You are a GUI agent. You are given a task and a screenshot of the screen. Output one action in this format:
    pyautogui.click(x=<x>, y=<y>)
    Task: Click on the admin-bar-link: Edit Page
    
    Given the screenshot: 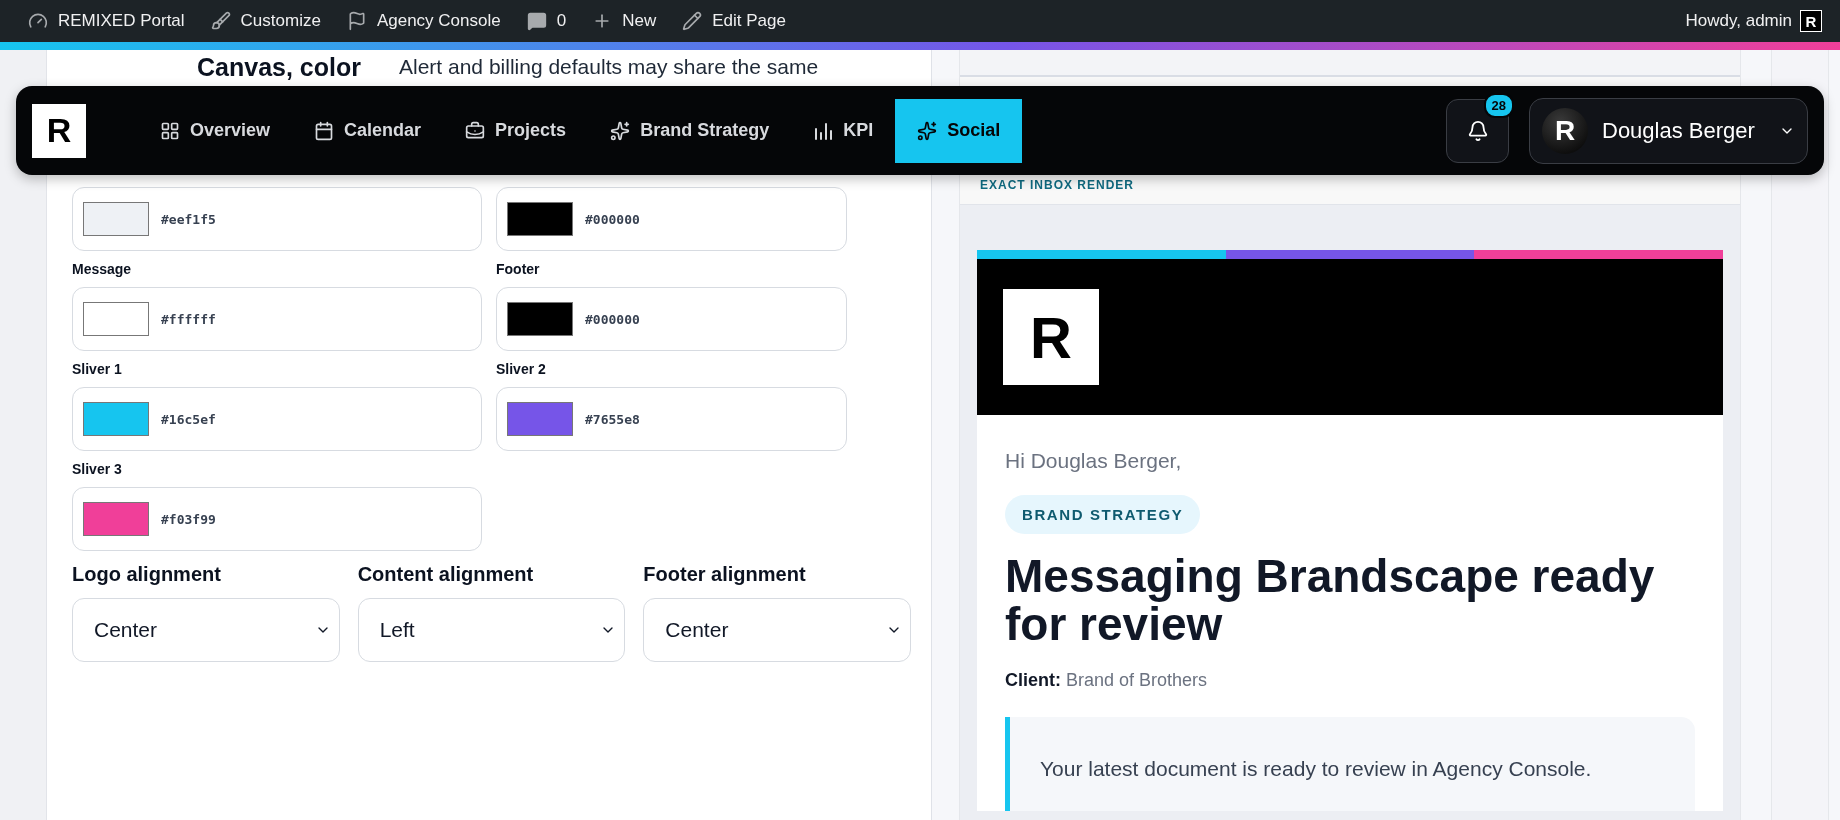 What is the action you would take?
    pyautogui.click(x=734, y=21)
    